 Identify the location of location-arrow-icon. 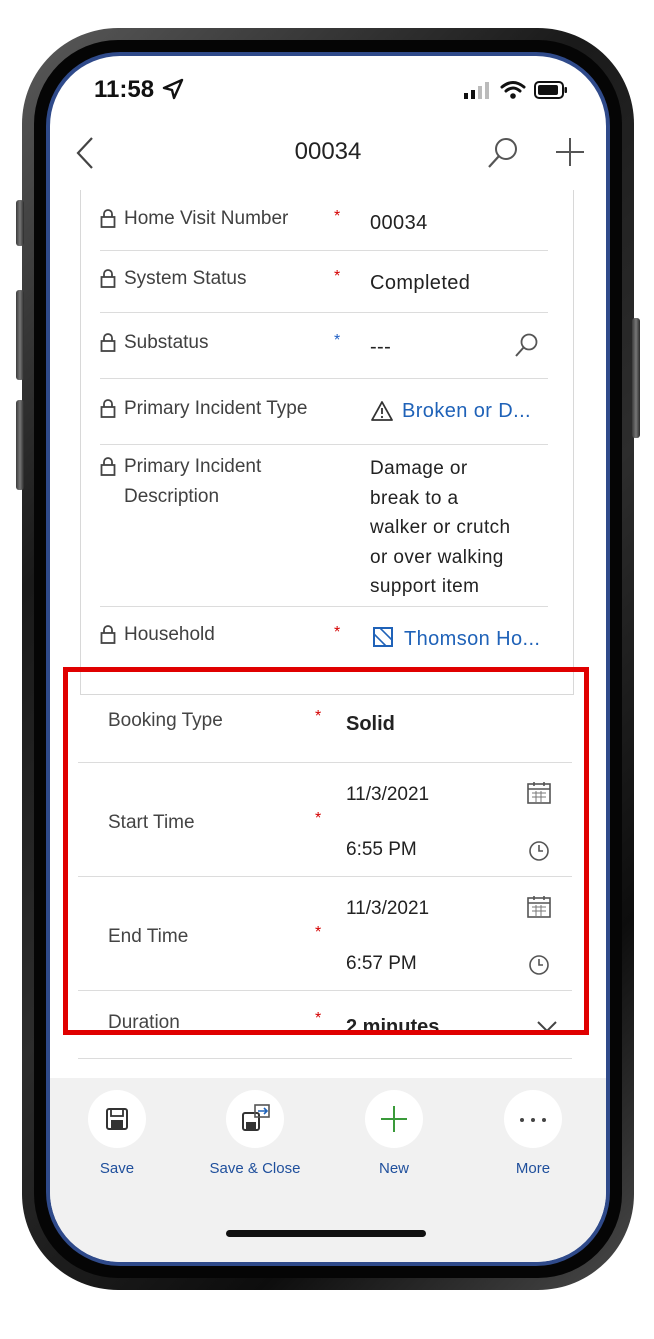
(173, 89).